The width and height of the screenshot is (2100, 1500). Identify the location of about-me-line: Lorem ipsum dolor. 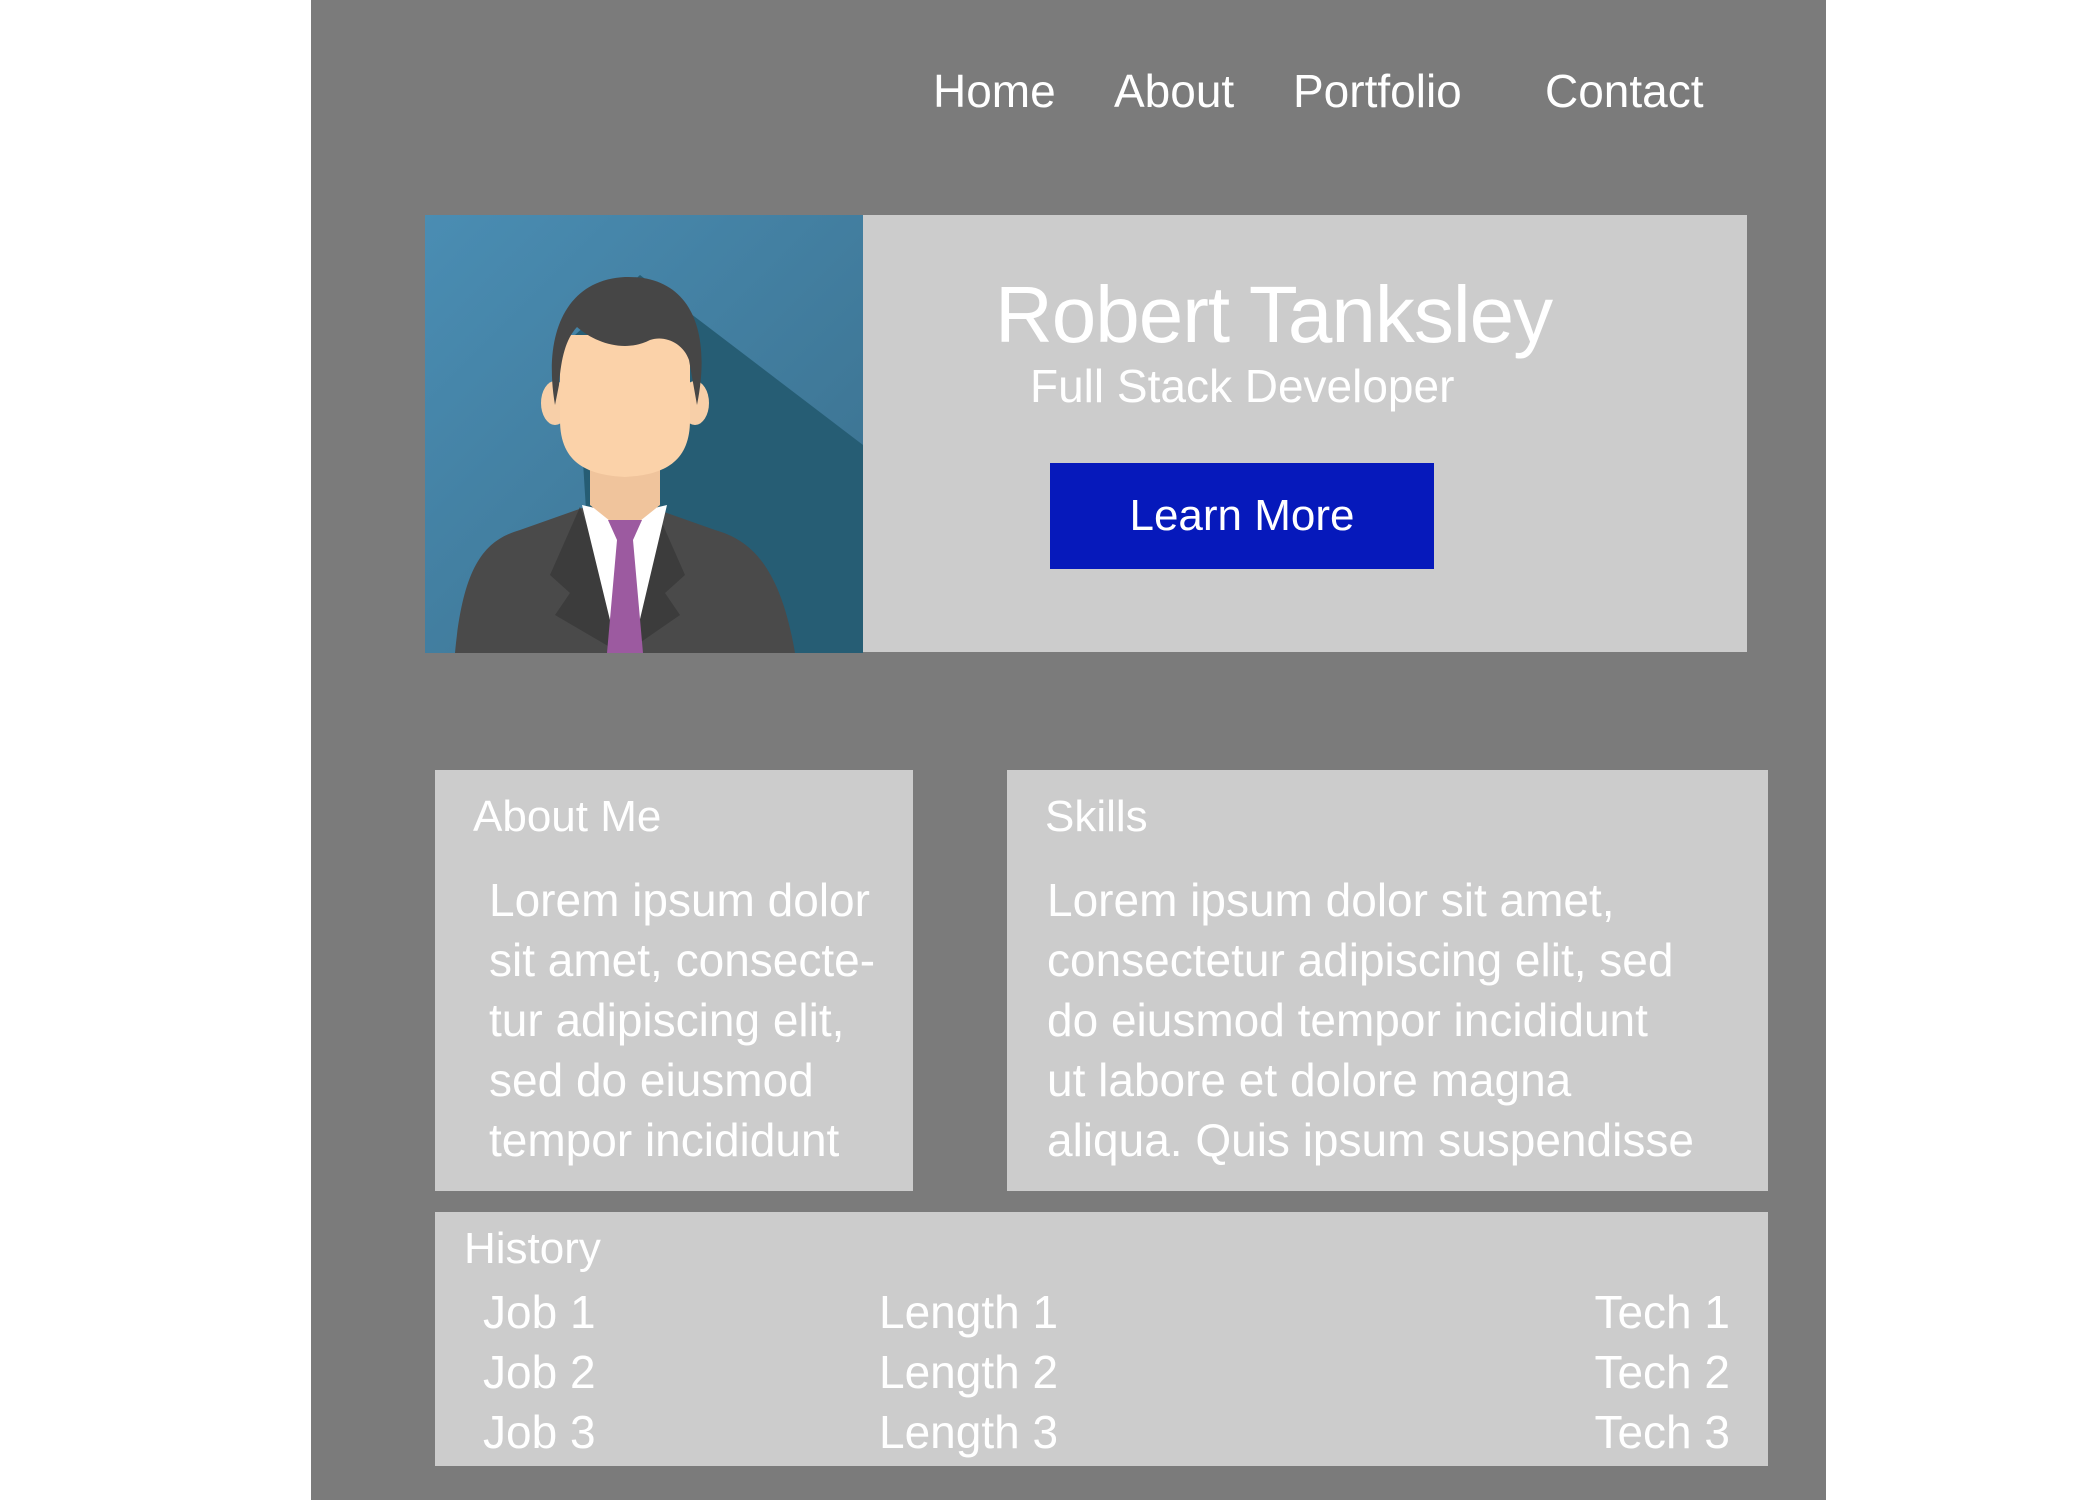
(679, 900).